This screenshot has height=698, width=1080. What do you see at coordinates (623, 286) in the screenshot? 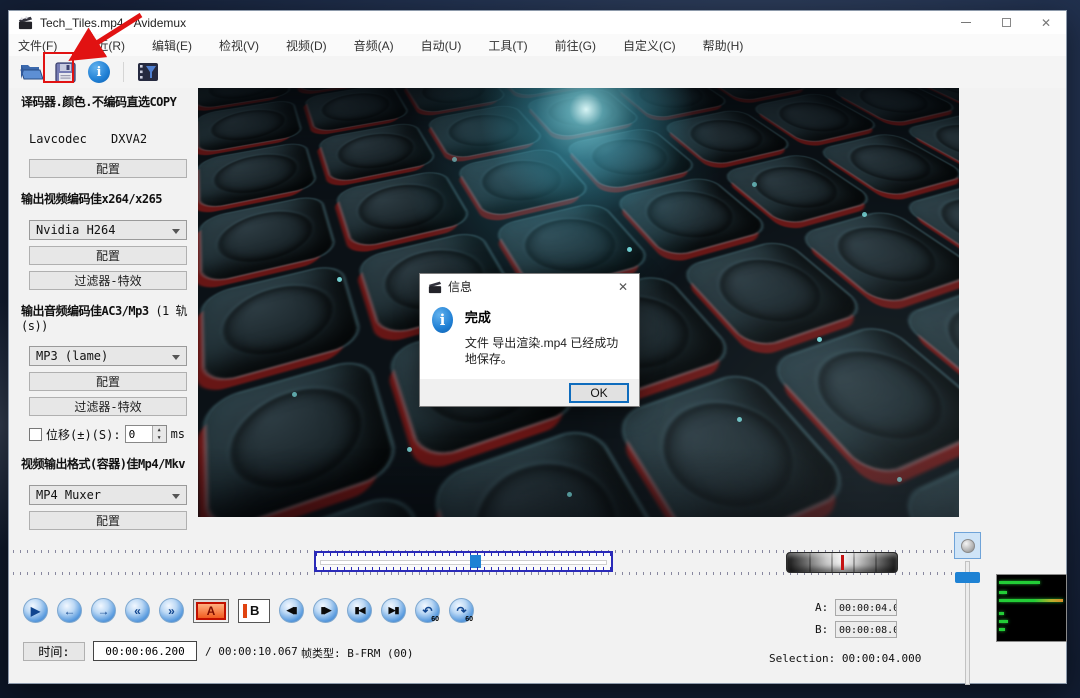
I see `dialog-close-button: ✕` at bounding box center [623, 286].